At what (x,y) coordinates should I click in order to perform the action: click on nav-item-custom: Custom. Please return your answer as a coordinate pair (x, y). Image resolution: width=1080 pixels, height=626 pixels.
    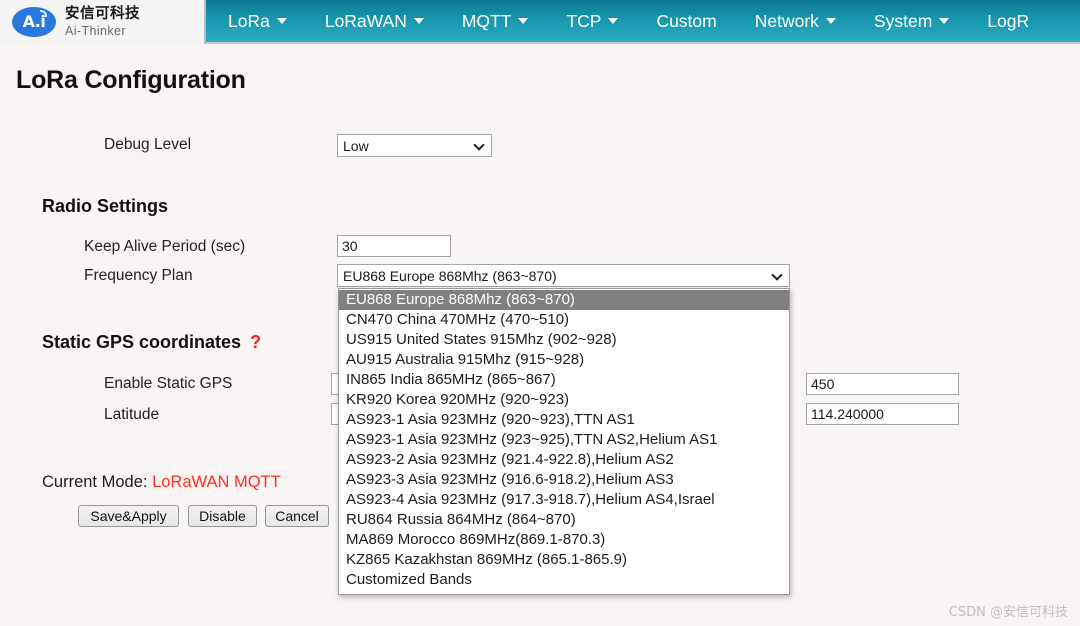
    Looking at the image, I should click on (686, 21).